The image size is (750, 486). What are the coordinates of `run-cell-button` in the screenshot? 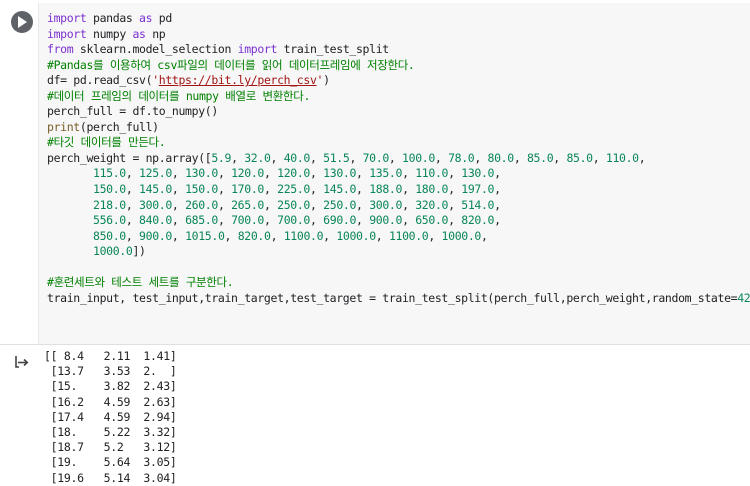 It's located at (22, 22).